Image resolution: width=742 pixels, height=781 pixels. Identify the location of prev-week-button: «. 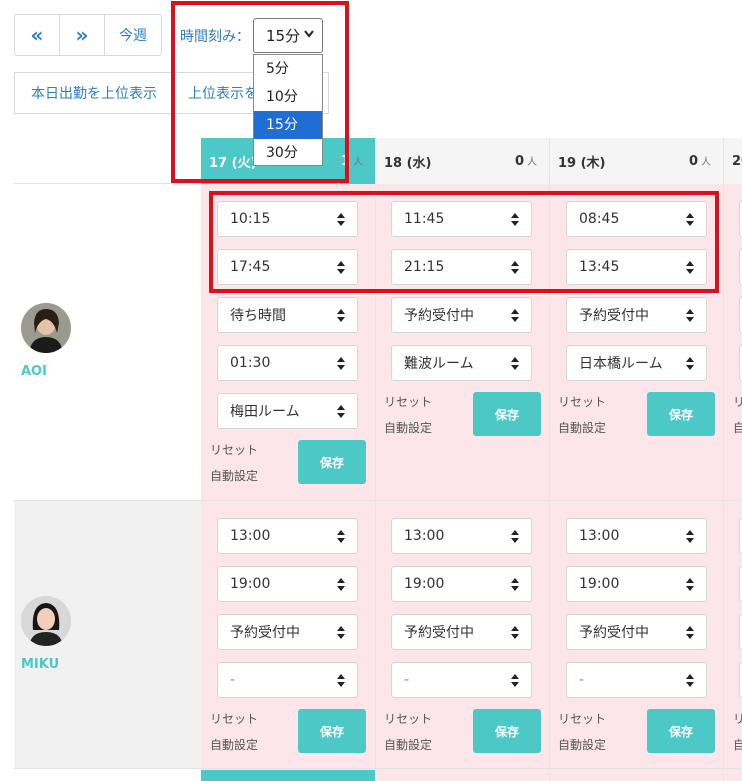
(37, 35).